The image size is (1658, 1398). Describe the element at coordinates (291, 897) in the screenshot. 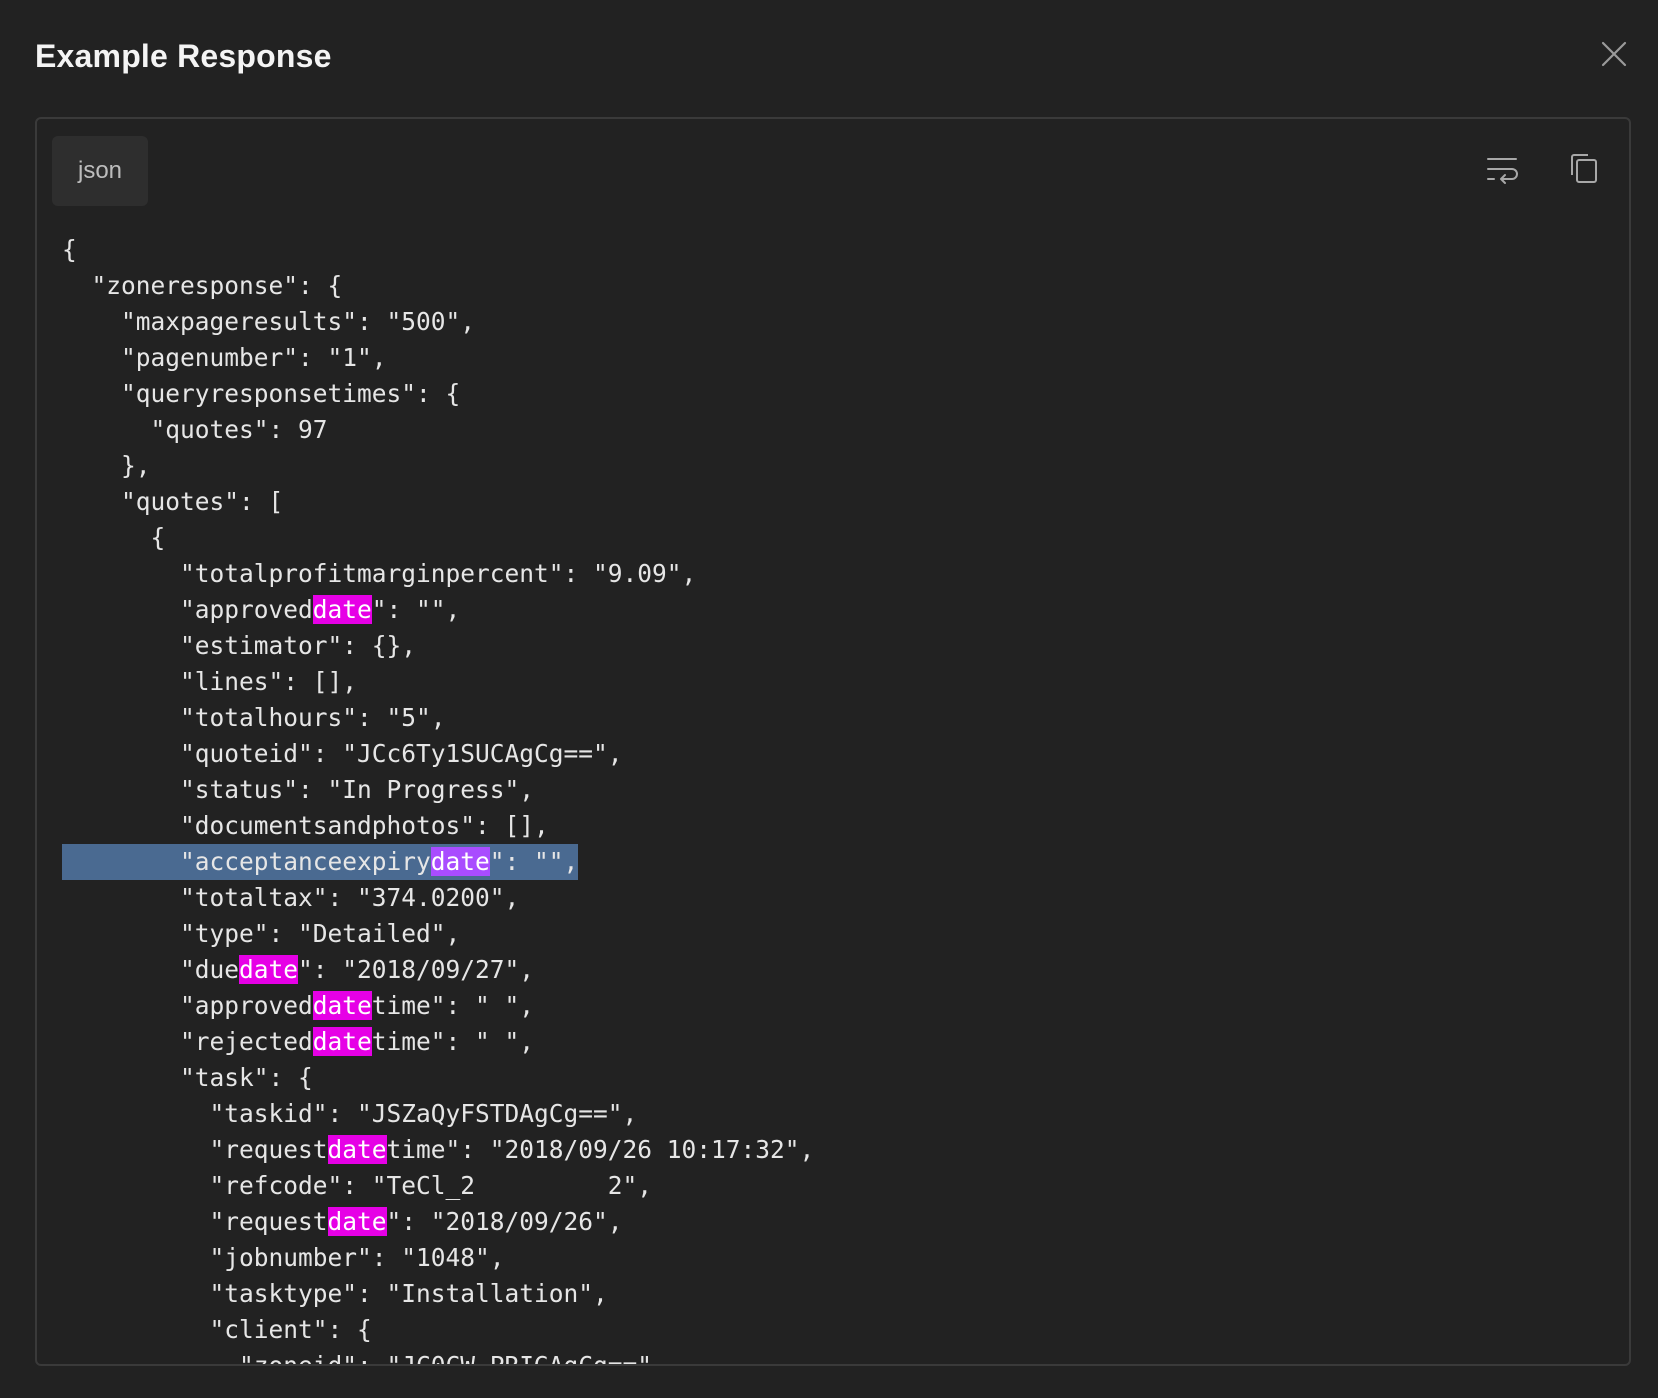

I see `code-line: "totaltax": "374.0200",` at that location.